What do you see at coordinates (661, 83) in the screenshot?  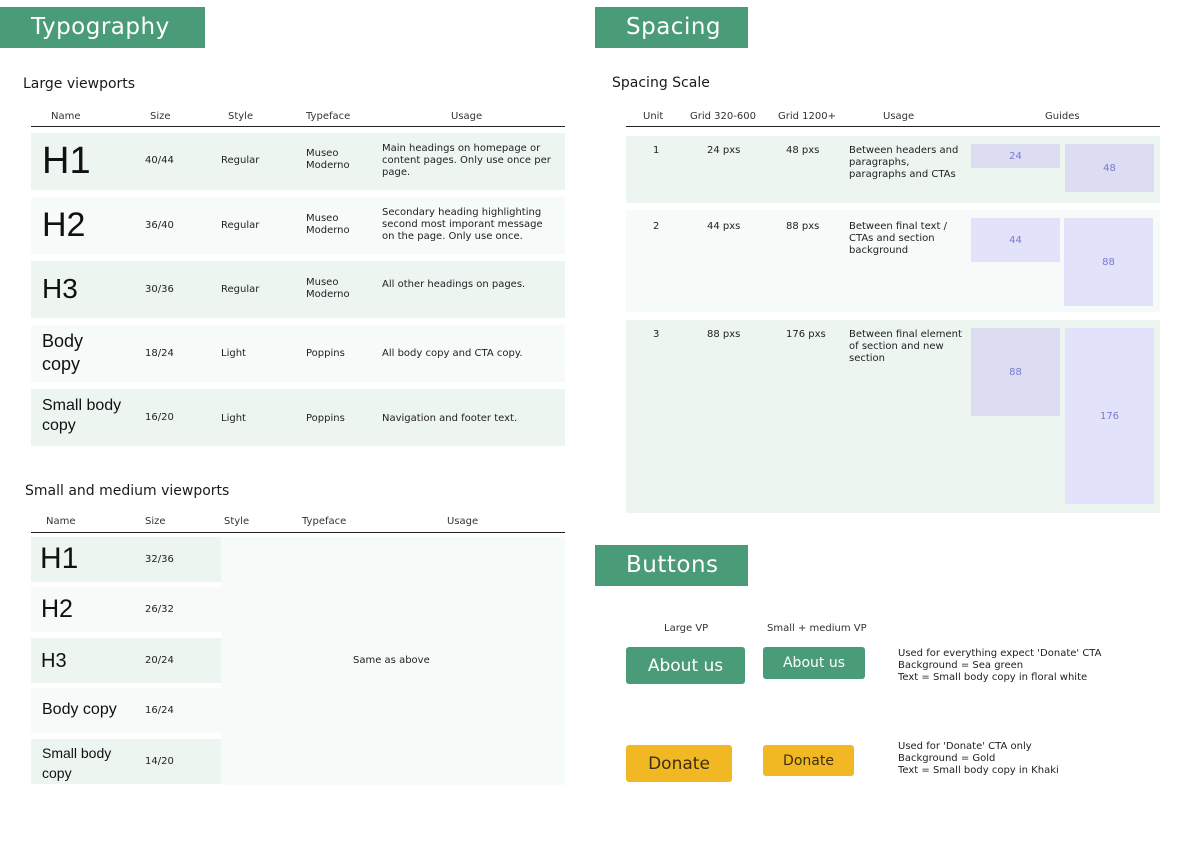 I see `spacing-scale-subtitle: Spacing Scale` at bounding box center [661, 83].